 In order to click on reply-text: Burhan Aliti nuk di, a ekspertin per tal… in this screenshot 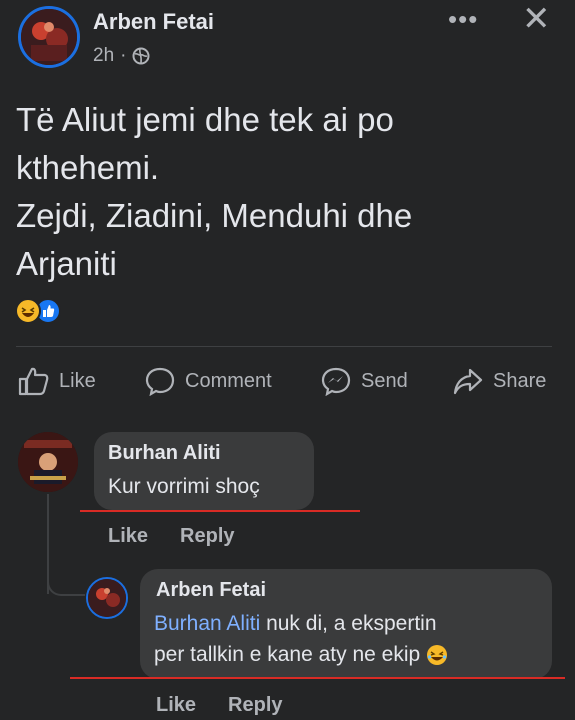, I will do `click(346, 639)`.